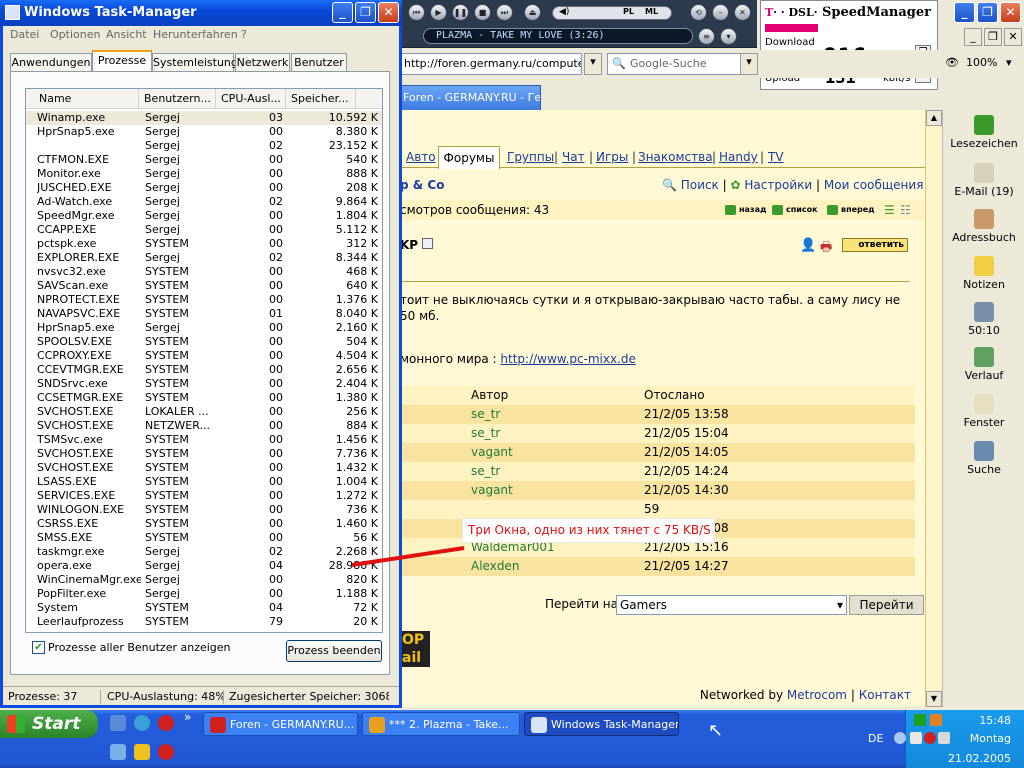  I want to click on process-row: PopFilter.exe Sergej 00 1.188 K, so click(204, 594).